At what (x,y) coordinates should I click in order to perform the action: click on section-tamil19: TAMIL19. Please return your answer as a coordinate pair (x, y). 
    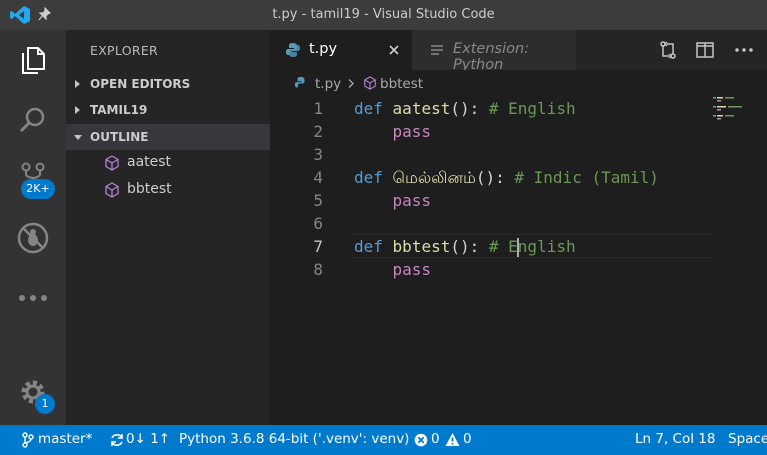
    Looking at the image, I should click on (168, 110).